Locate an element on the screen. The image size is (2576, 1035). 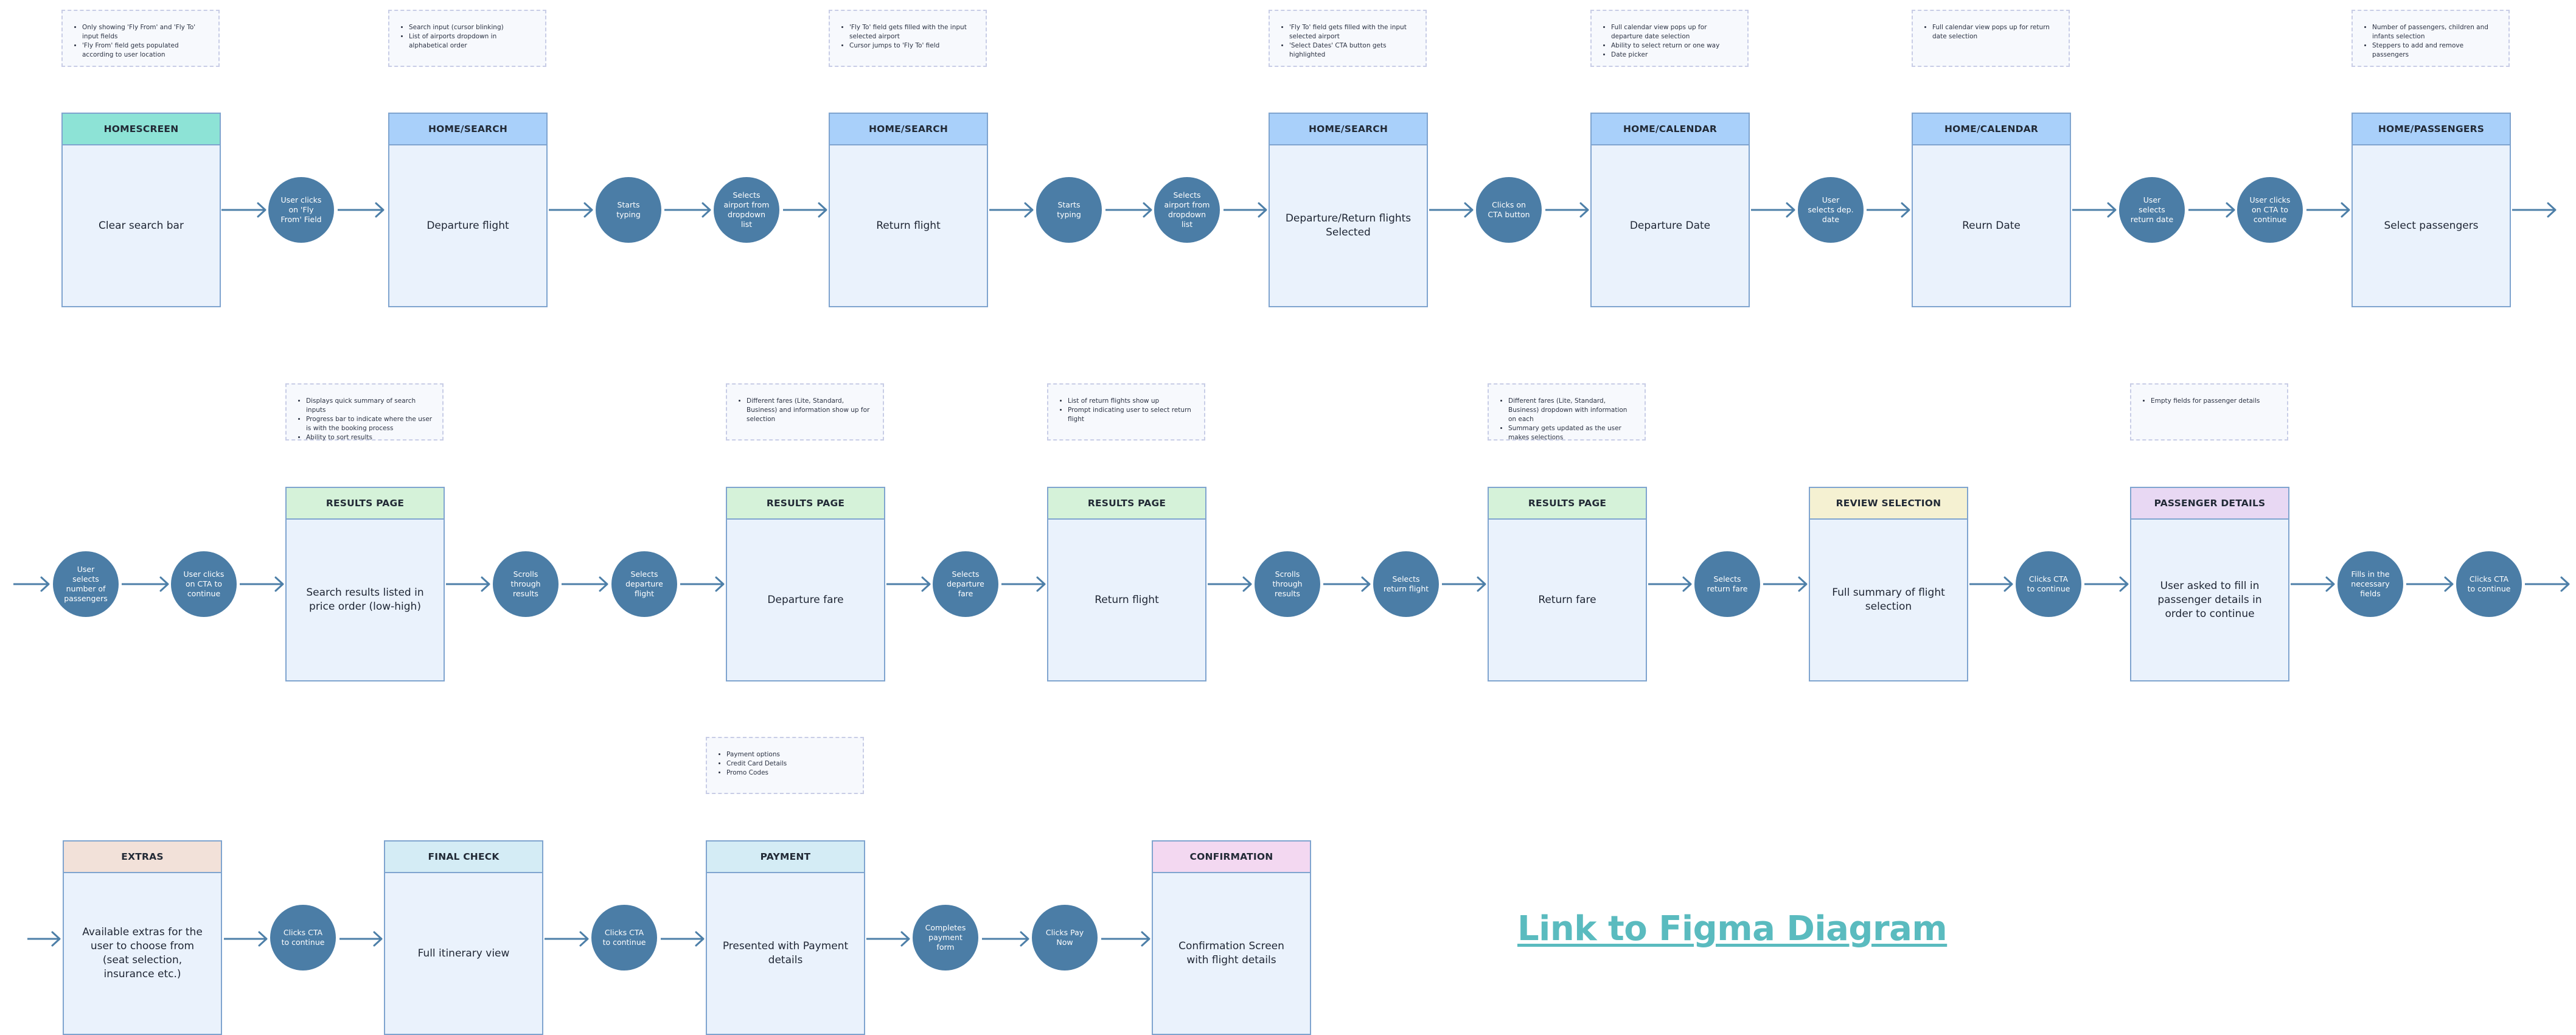
note-item: Displays quick summary of search inputs is located at coordinates (370, 406).